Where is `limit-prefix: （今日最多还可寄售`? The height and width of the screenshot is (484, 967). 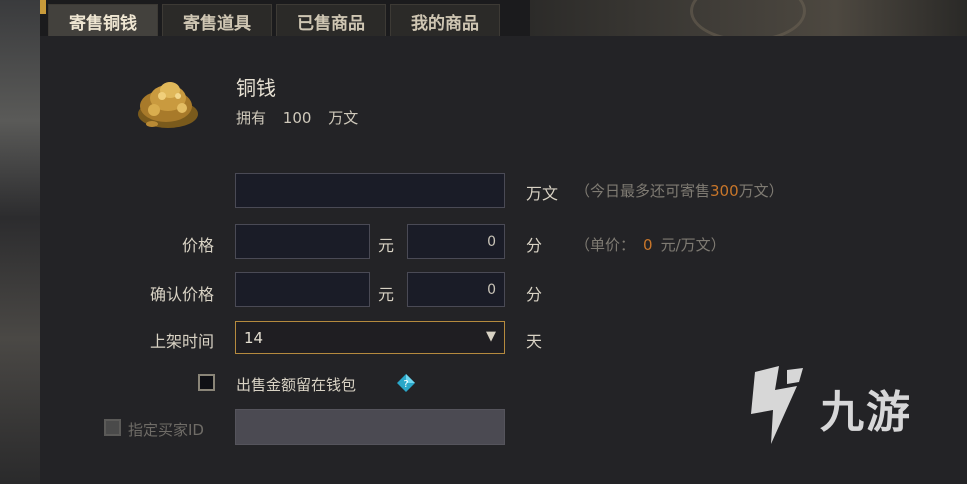
limit-prefix: （今日最多还可寄售 is located at coordinates (643, 191).